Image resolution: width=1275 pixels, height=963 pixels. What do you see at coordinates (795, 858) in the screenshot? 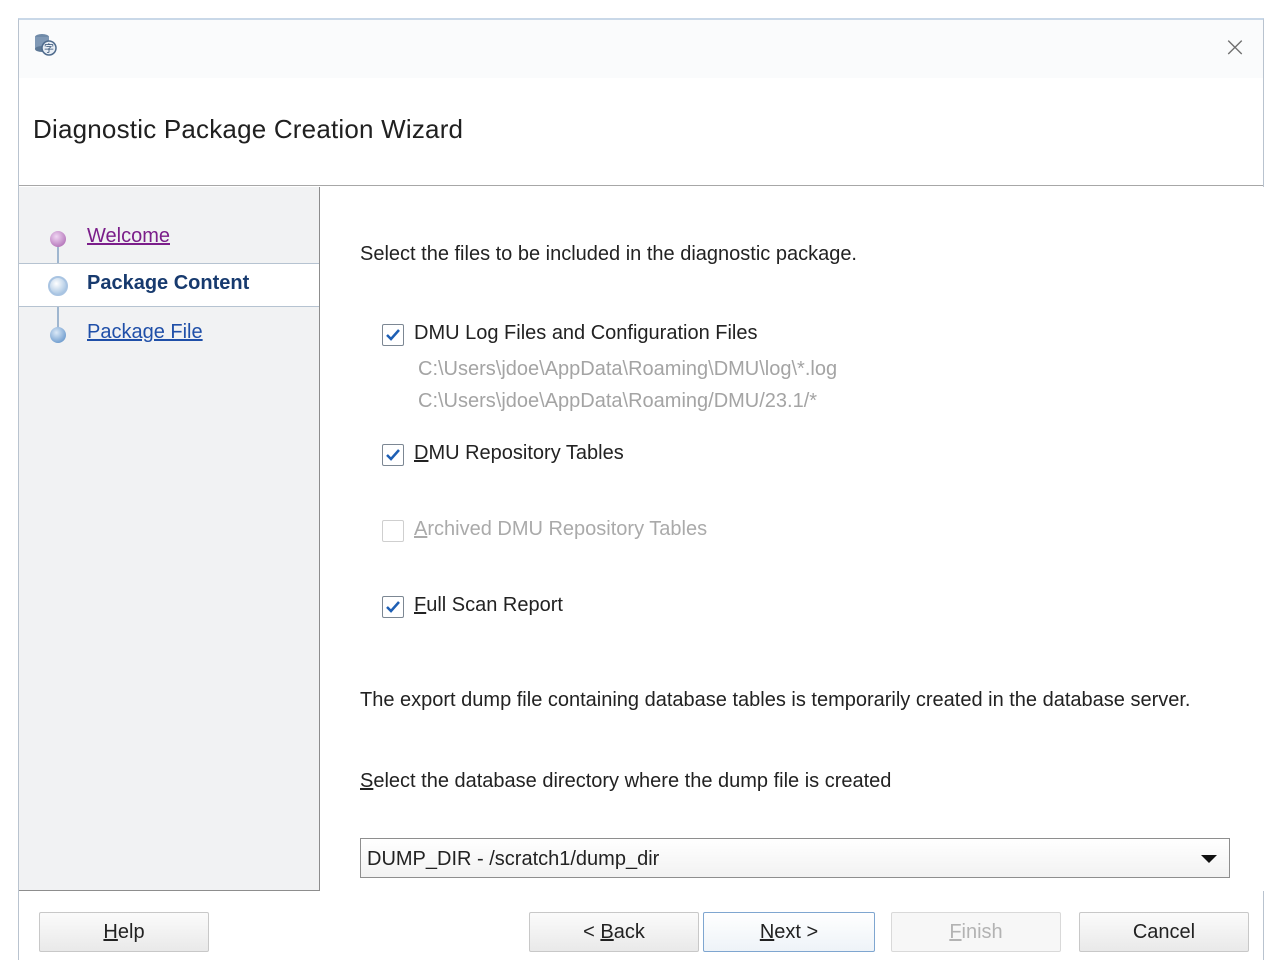
I see `database-directory-select: DUMP_DIR - /scratch1/dump_dir` at bounding box center [795, 858].